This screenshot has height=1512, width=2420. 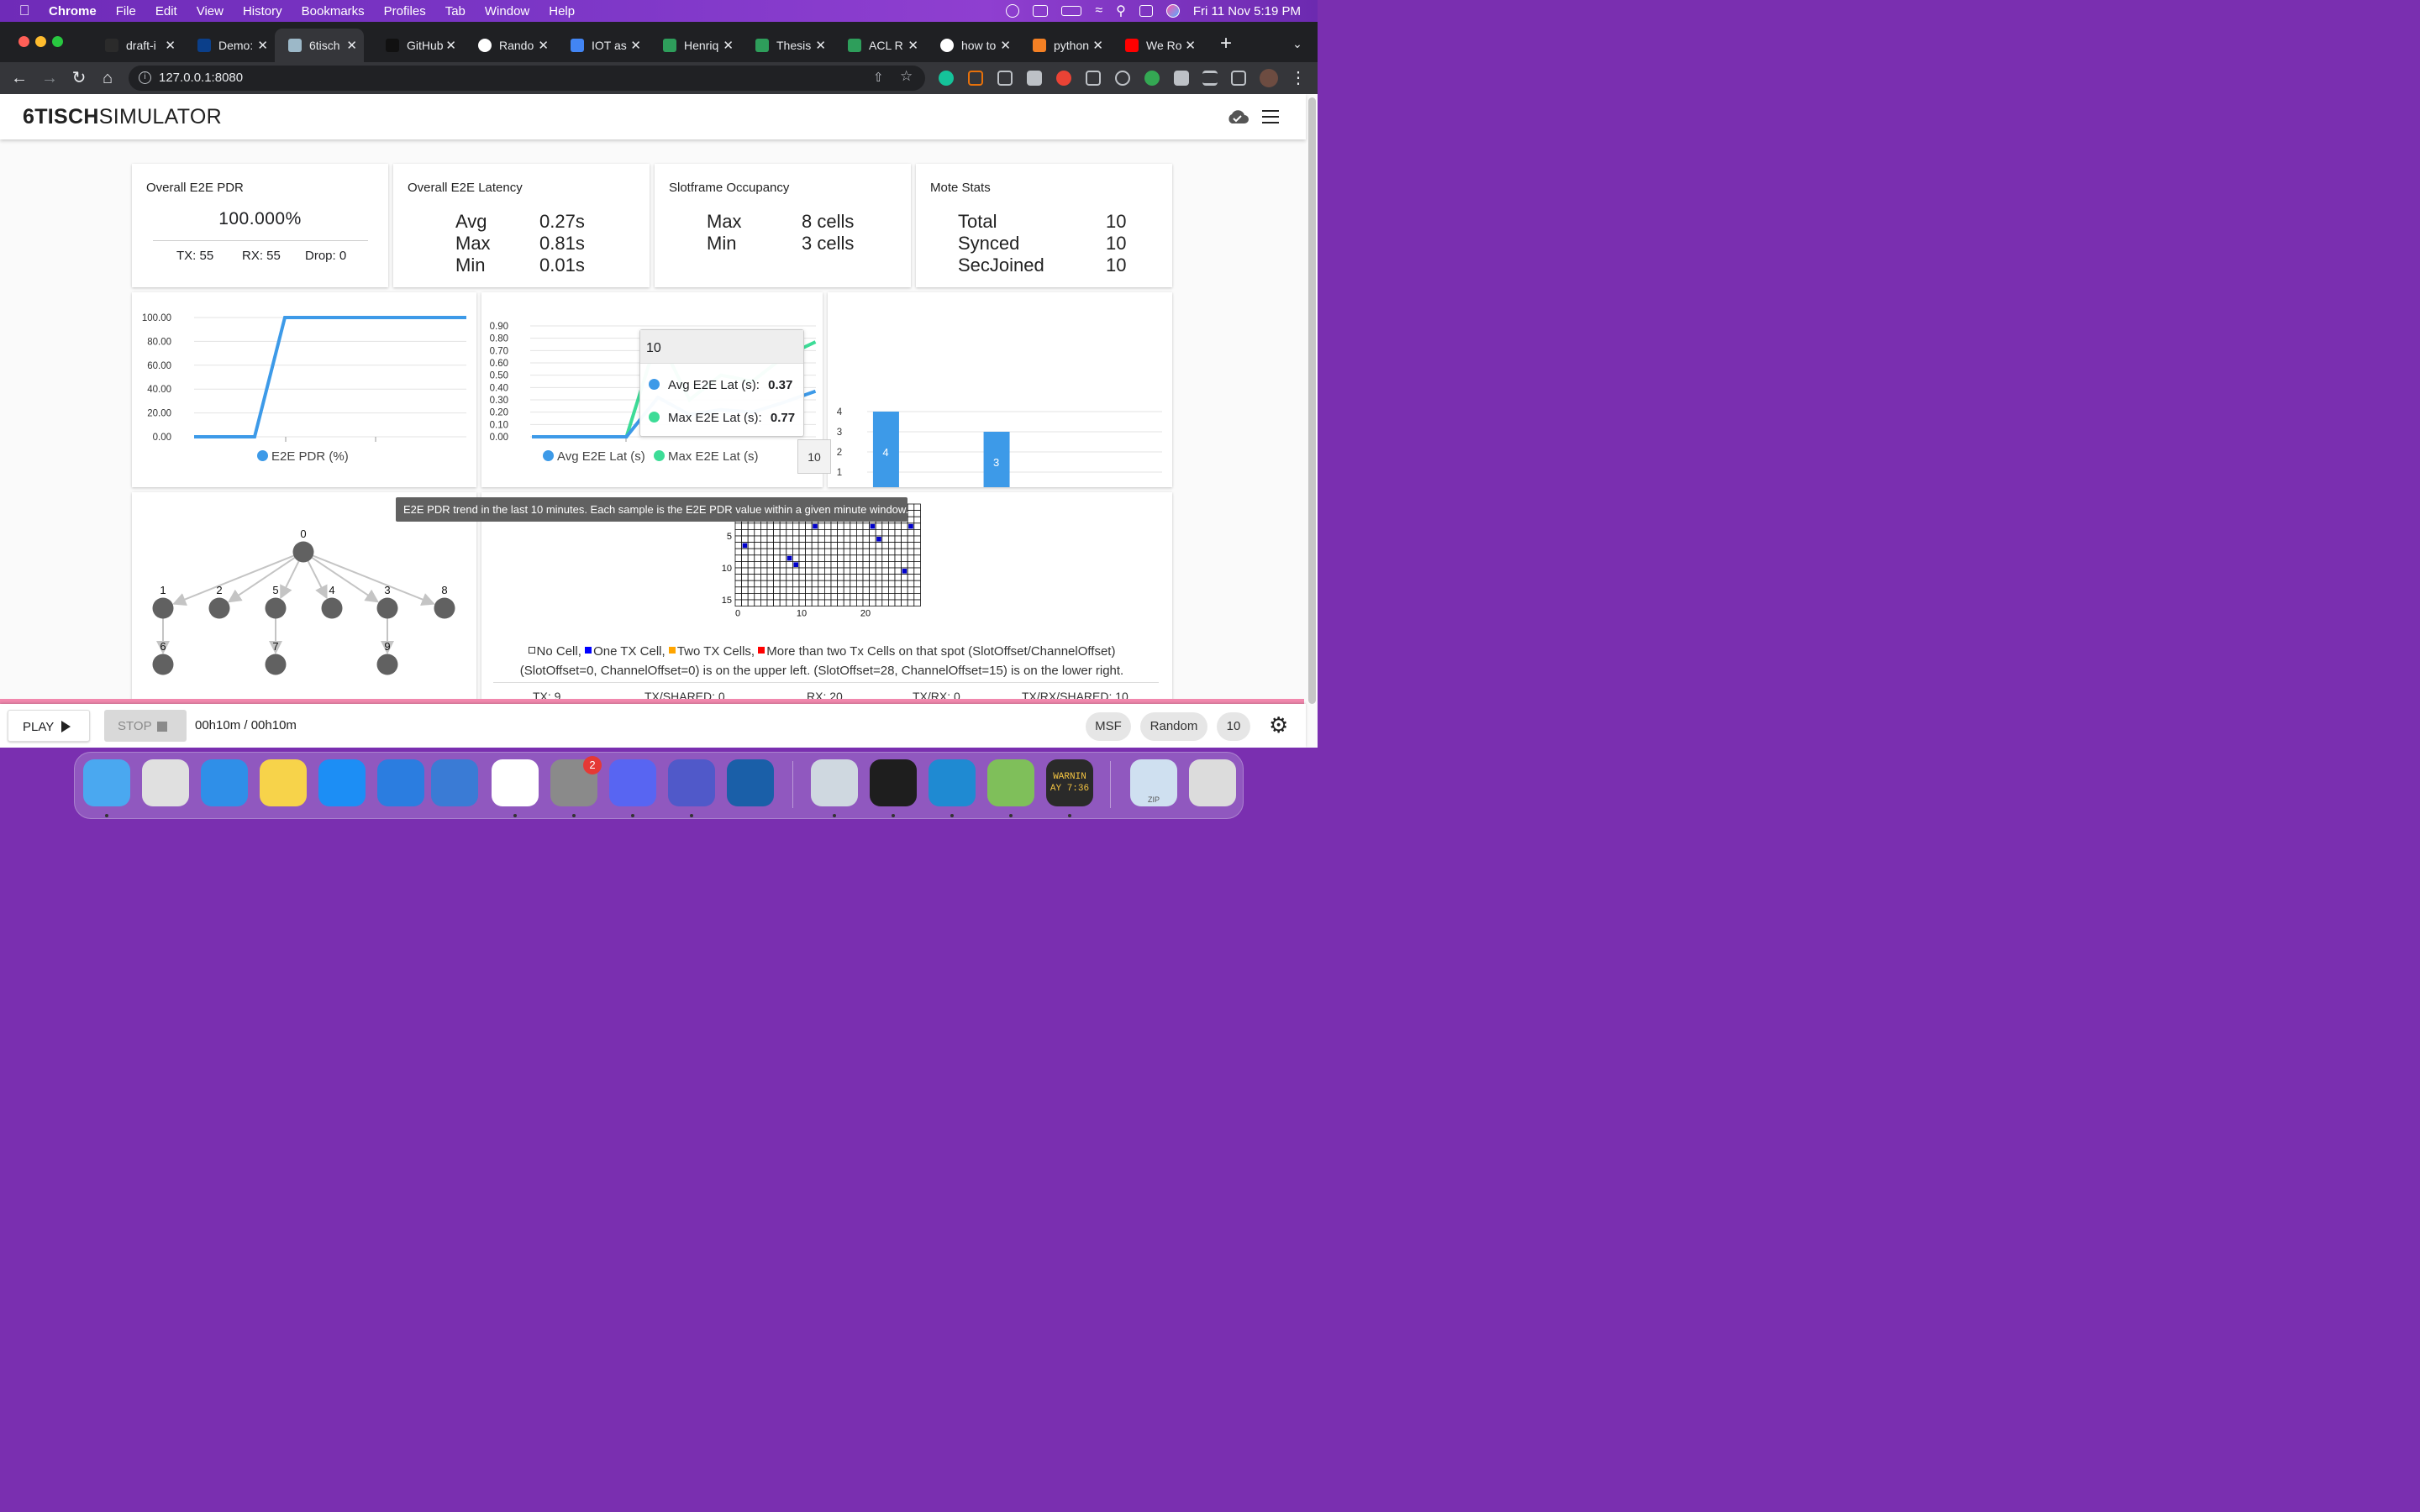 I want to click on extensions-puzzle-icon, so click(x=1181, y=78).